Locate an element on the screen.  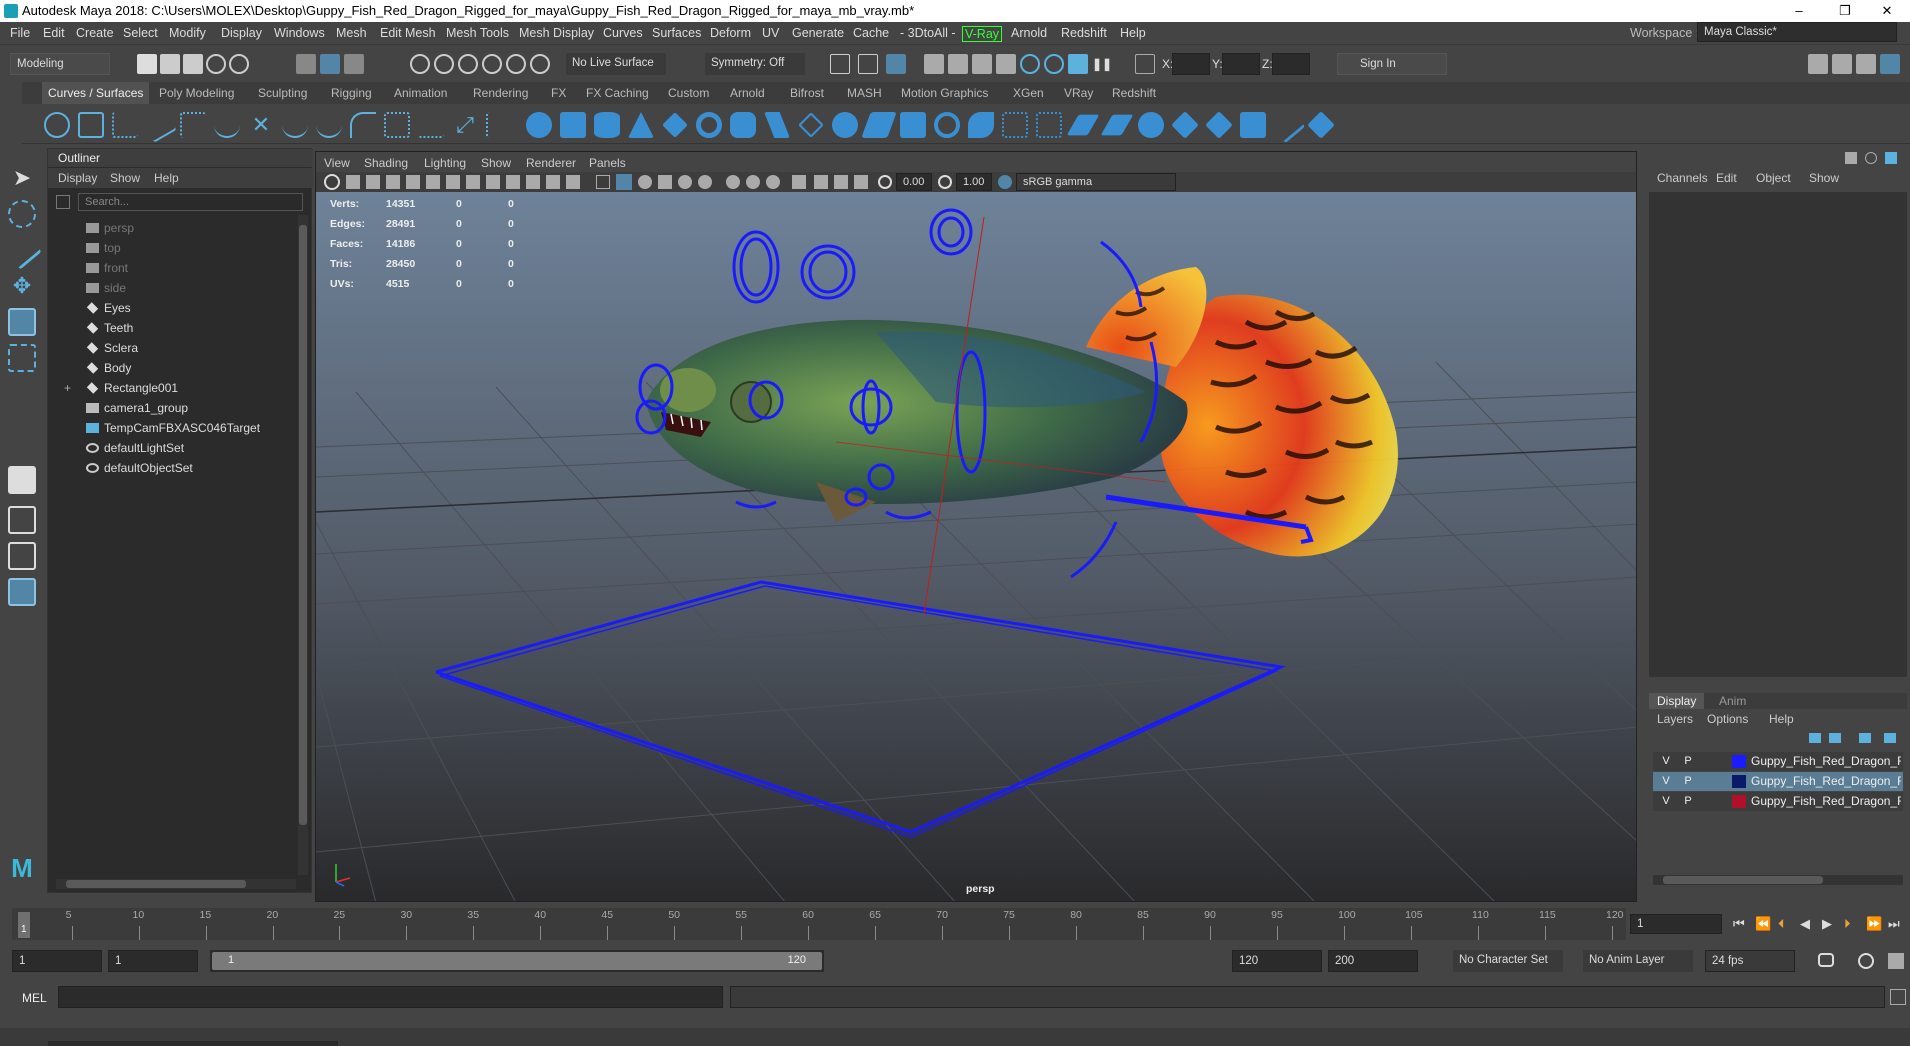
snap-vertex-icon is located at coordinates (540, 64).